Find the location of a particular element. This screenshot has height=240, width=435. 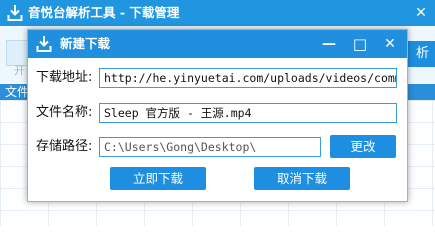

dialog-titlebar: 新建下载 — □ ✕ is located at coordinates (217, 44).